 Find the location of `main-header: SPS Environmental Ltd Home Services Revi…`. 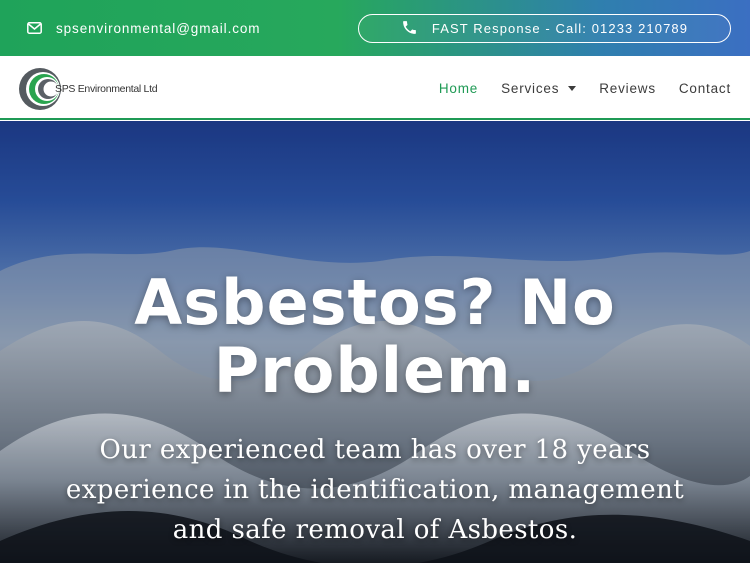

main-header: SPS Environmental Ltd Home Services Revi… is located at coordinates (375, 88).